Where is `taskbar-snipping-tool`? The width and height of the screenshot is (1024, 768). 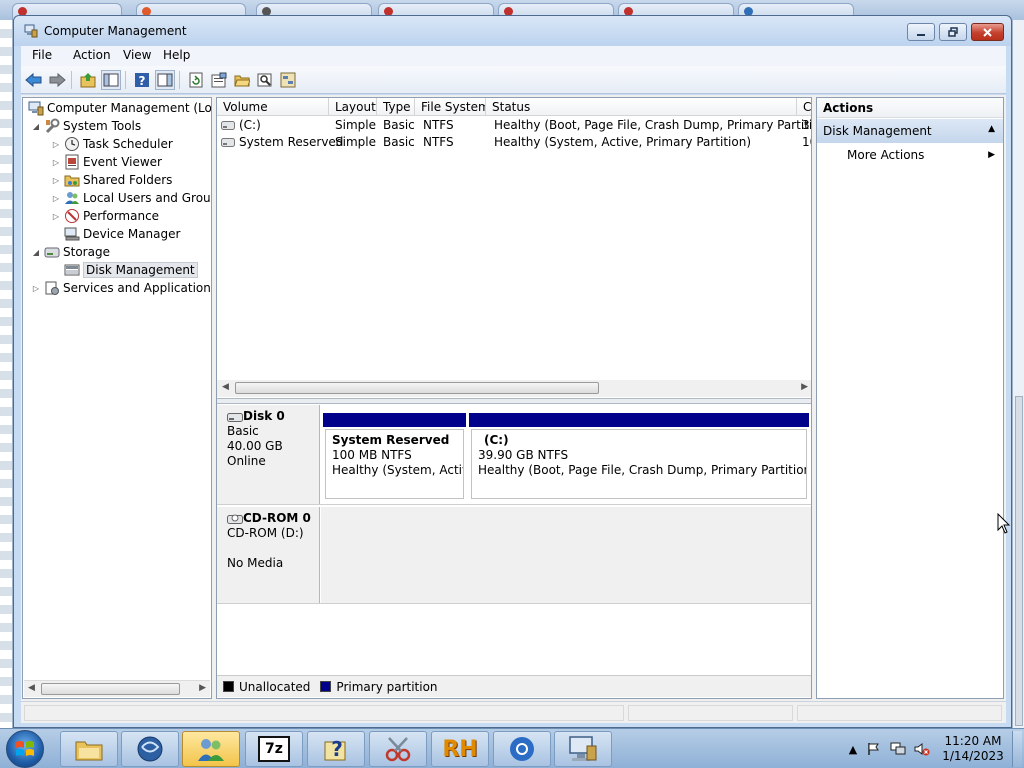
taskbar-snipping-tool is located at coordinates (398, 749).